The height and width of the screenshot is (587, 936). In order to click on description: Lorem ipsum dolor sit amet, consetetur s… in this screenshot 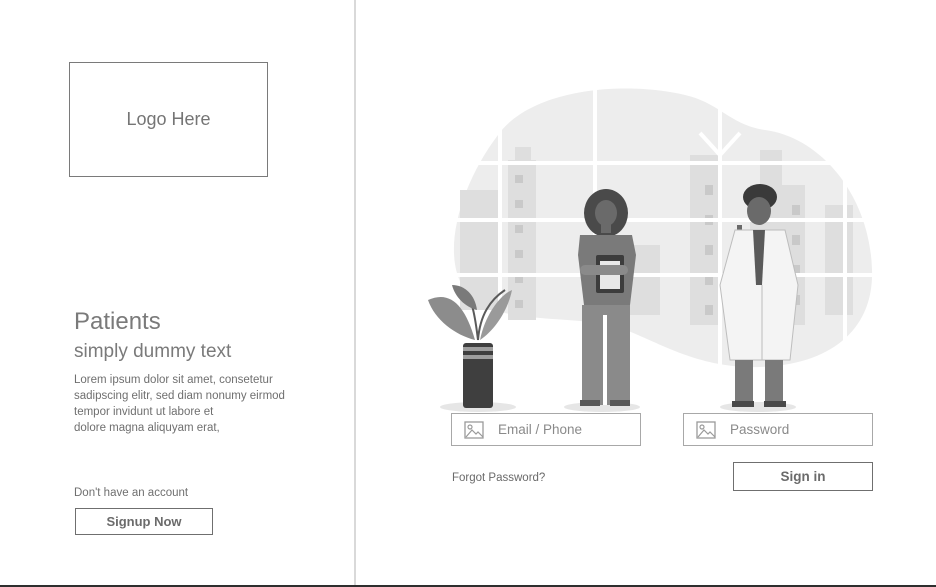, I will do `click(194, 404)`.